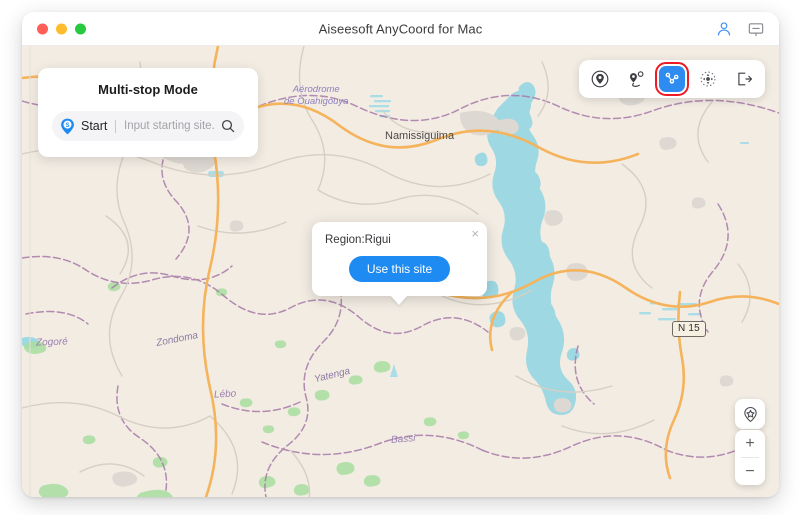  What do you see at coordinates (750, 443) in the screenshot?
I see `zoom-in-button: +` at bounding box center [750, 443].